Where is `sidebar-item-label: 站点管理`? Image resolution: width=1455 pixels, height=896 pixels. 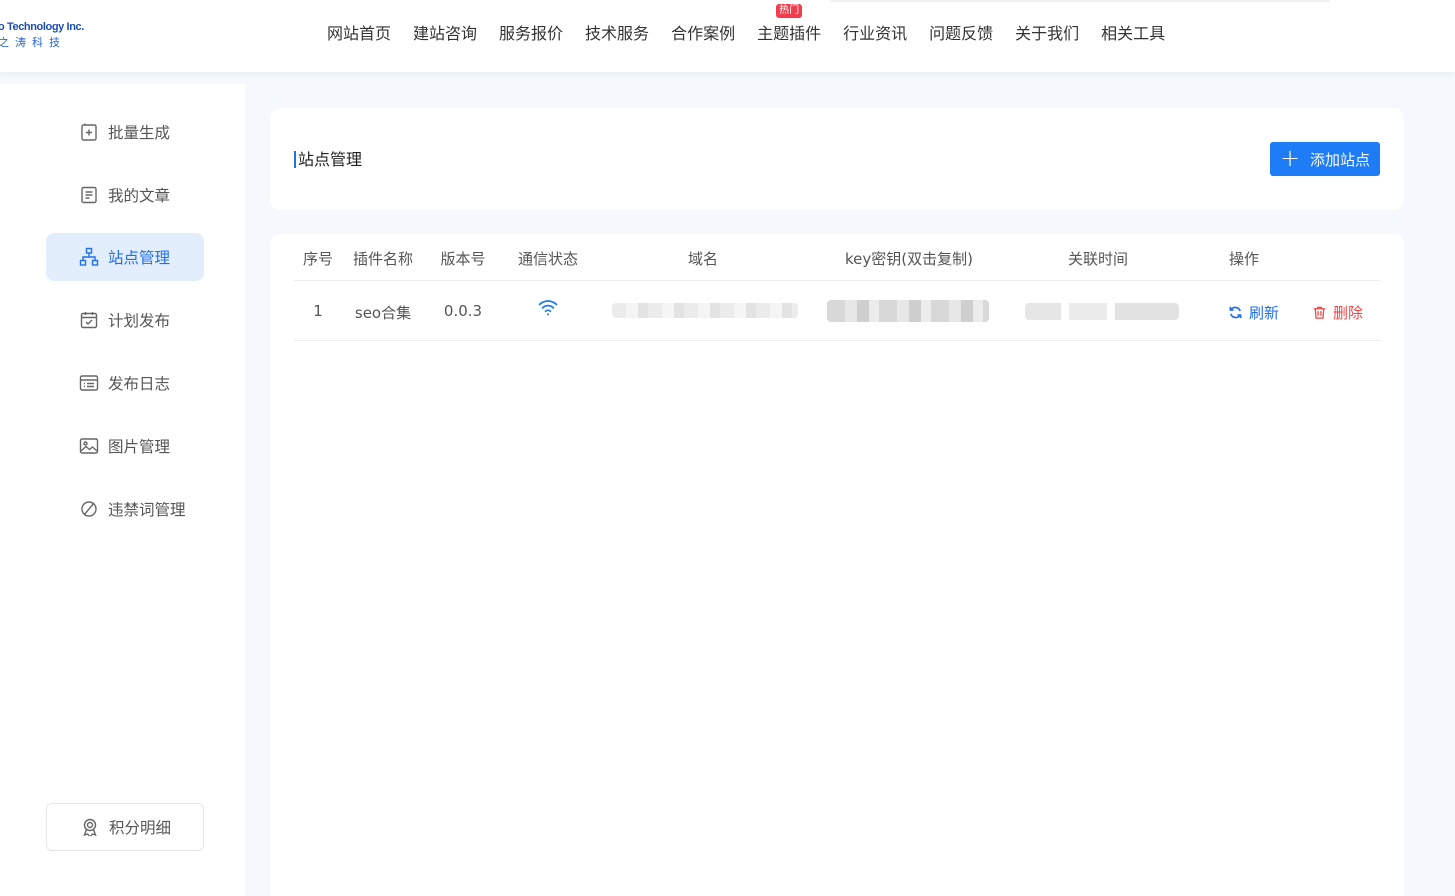 sidebar-item-label: 站点管理 is located at coordinates (139, 258).